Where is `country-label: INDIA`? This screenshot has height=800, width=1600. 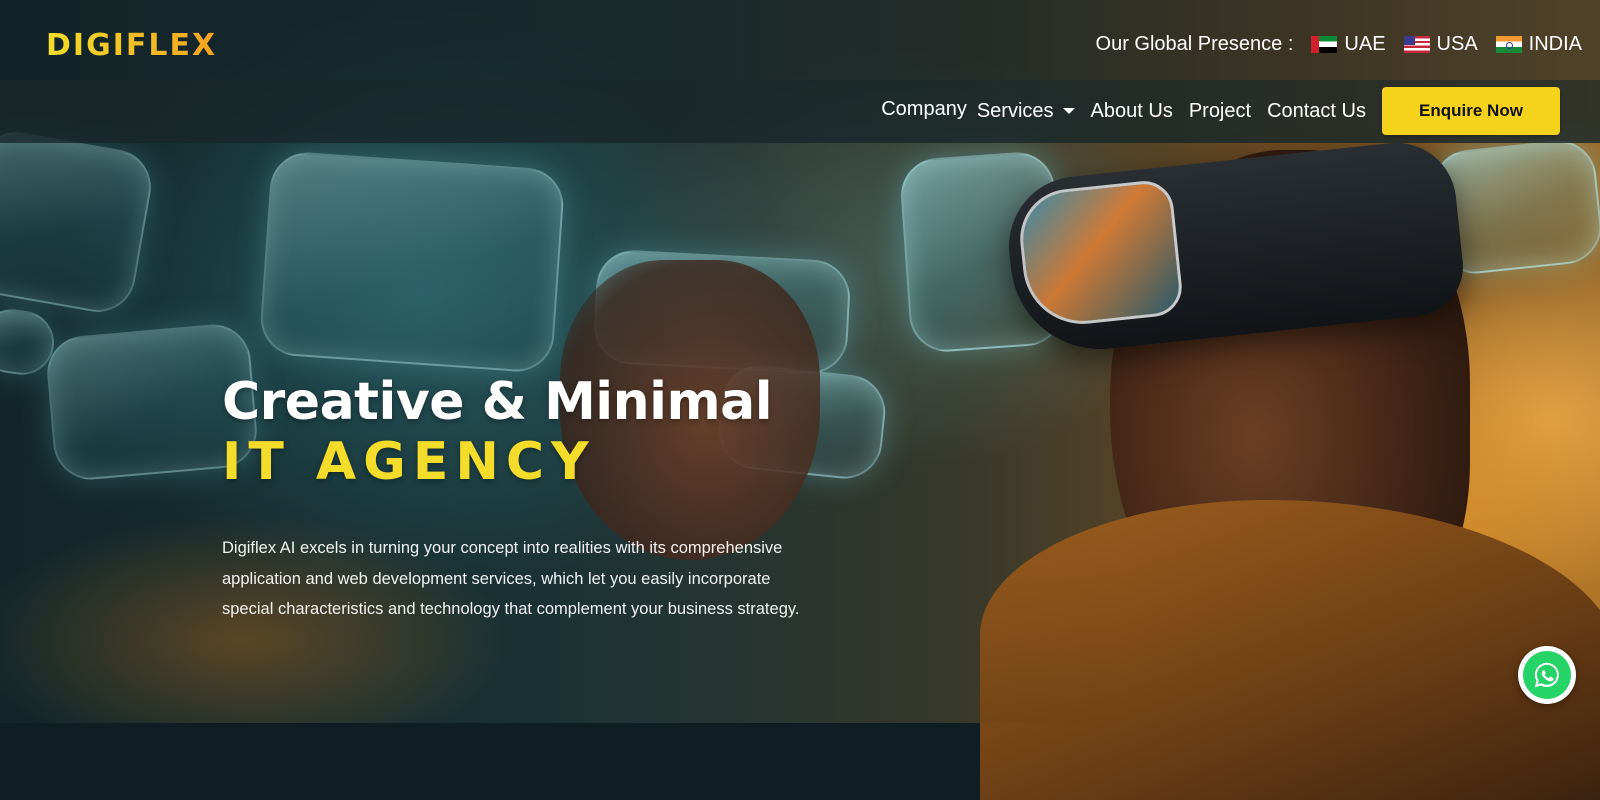 country-label: INDIA is located at coordinates (1555, 44).